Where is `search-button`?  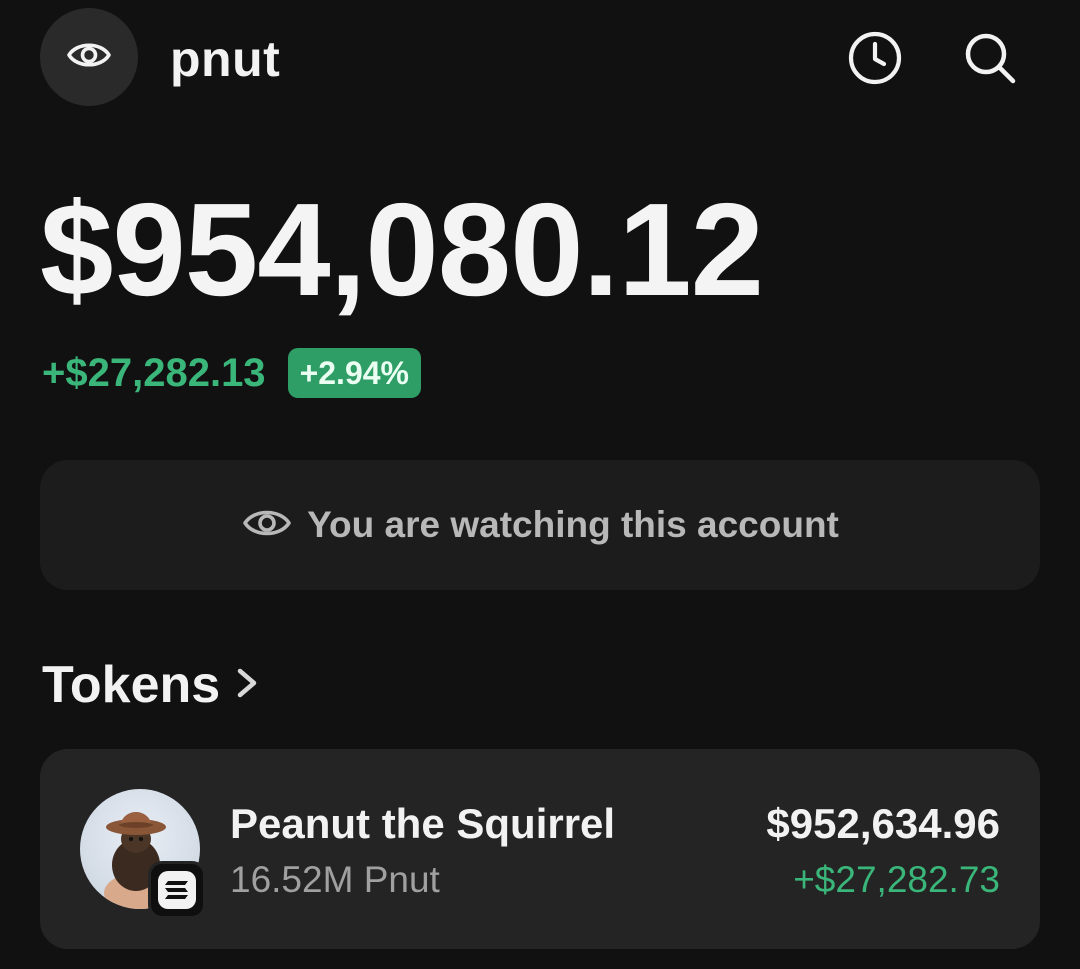
search-button is located at coordinates (990, 60).